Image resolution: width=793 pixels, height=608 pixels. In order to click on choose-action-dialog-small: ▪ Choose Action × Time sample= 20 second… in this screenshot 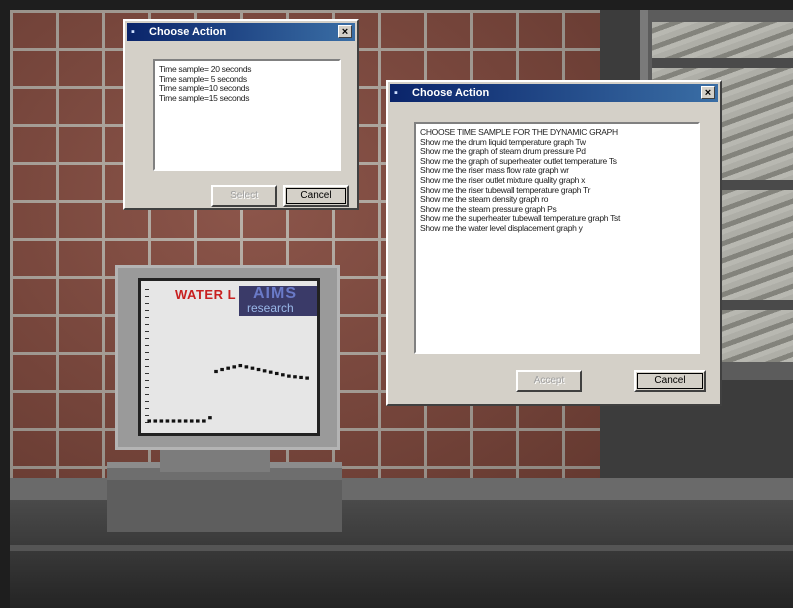, I will do `click(241, 114)`.